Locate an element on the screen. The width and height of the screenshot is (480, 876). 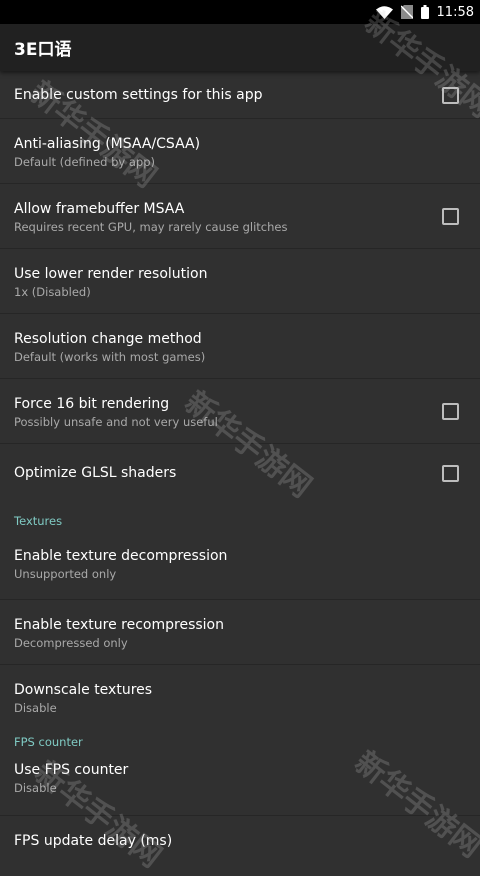
status-time: 11:58 is located at coordinates (455, 12).